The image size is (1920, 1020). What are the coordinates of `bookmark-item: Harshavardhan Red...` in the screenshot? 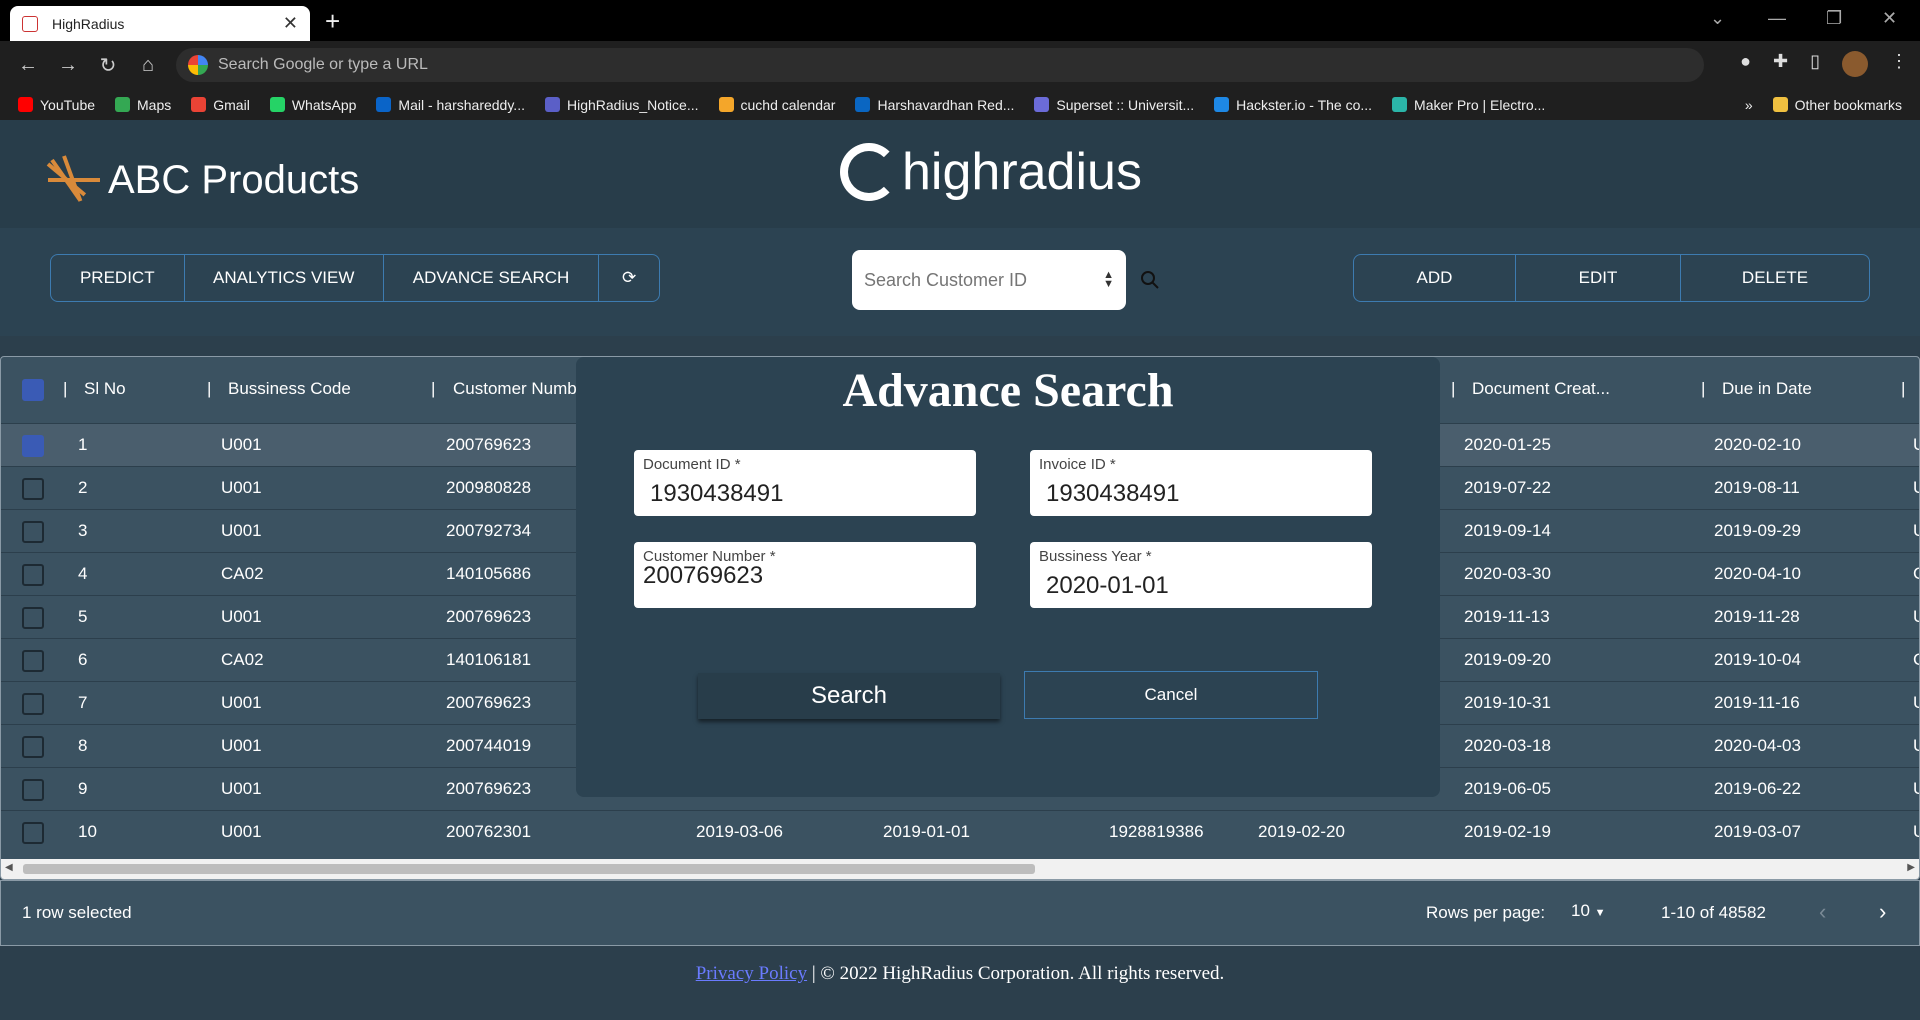 It's located at (934, 105).